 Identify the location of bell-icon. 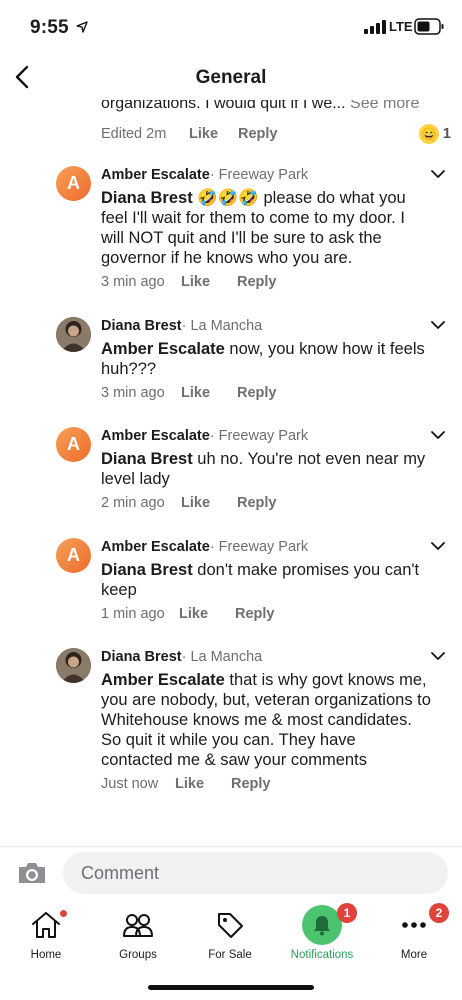
(322, 926).